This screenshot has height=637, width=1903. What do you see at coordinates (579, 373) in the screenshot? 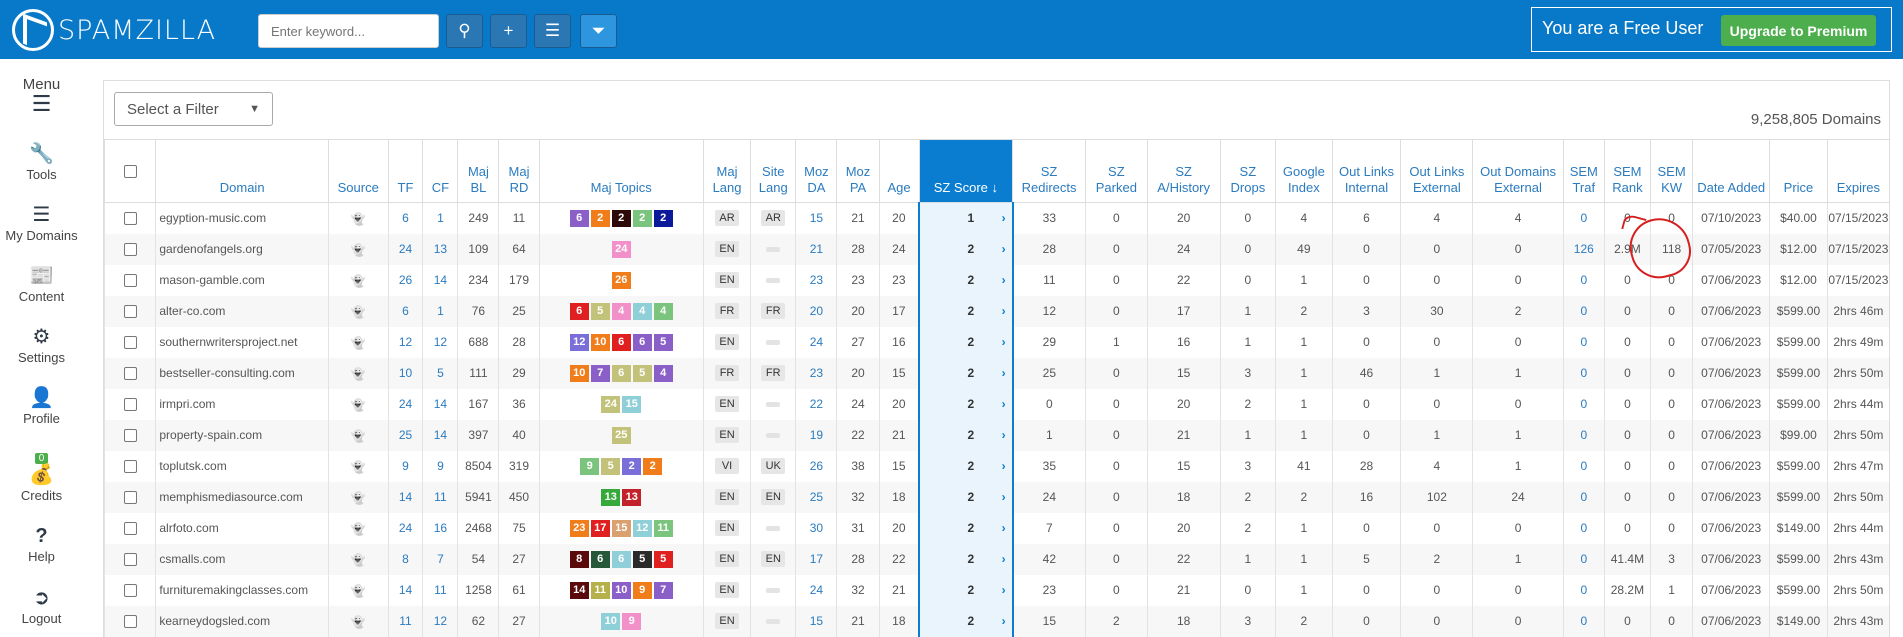
I see `topic-badge: 10` at bounding box center [579, 373].